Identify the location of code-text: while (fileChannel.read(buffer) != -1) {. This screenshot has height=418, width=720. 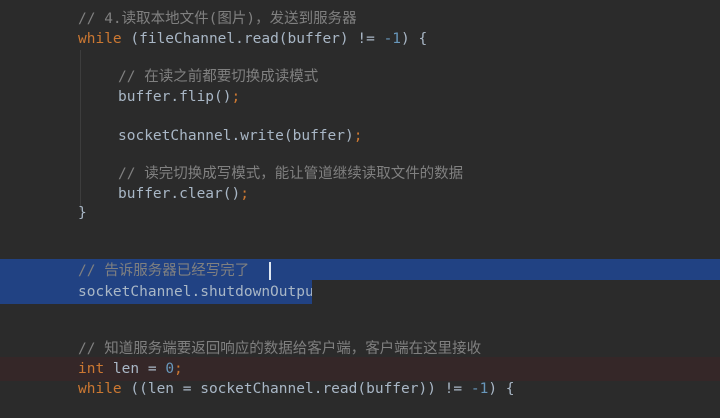
(252, 39).